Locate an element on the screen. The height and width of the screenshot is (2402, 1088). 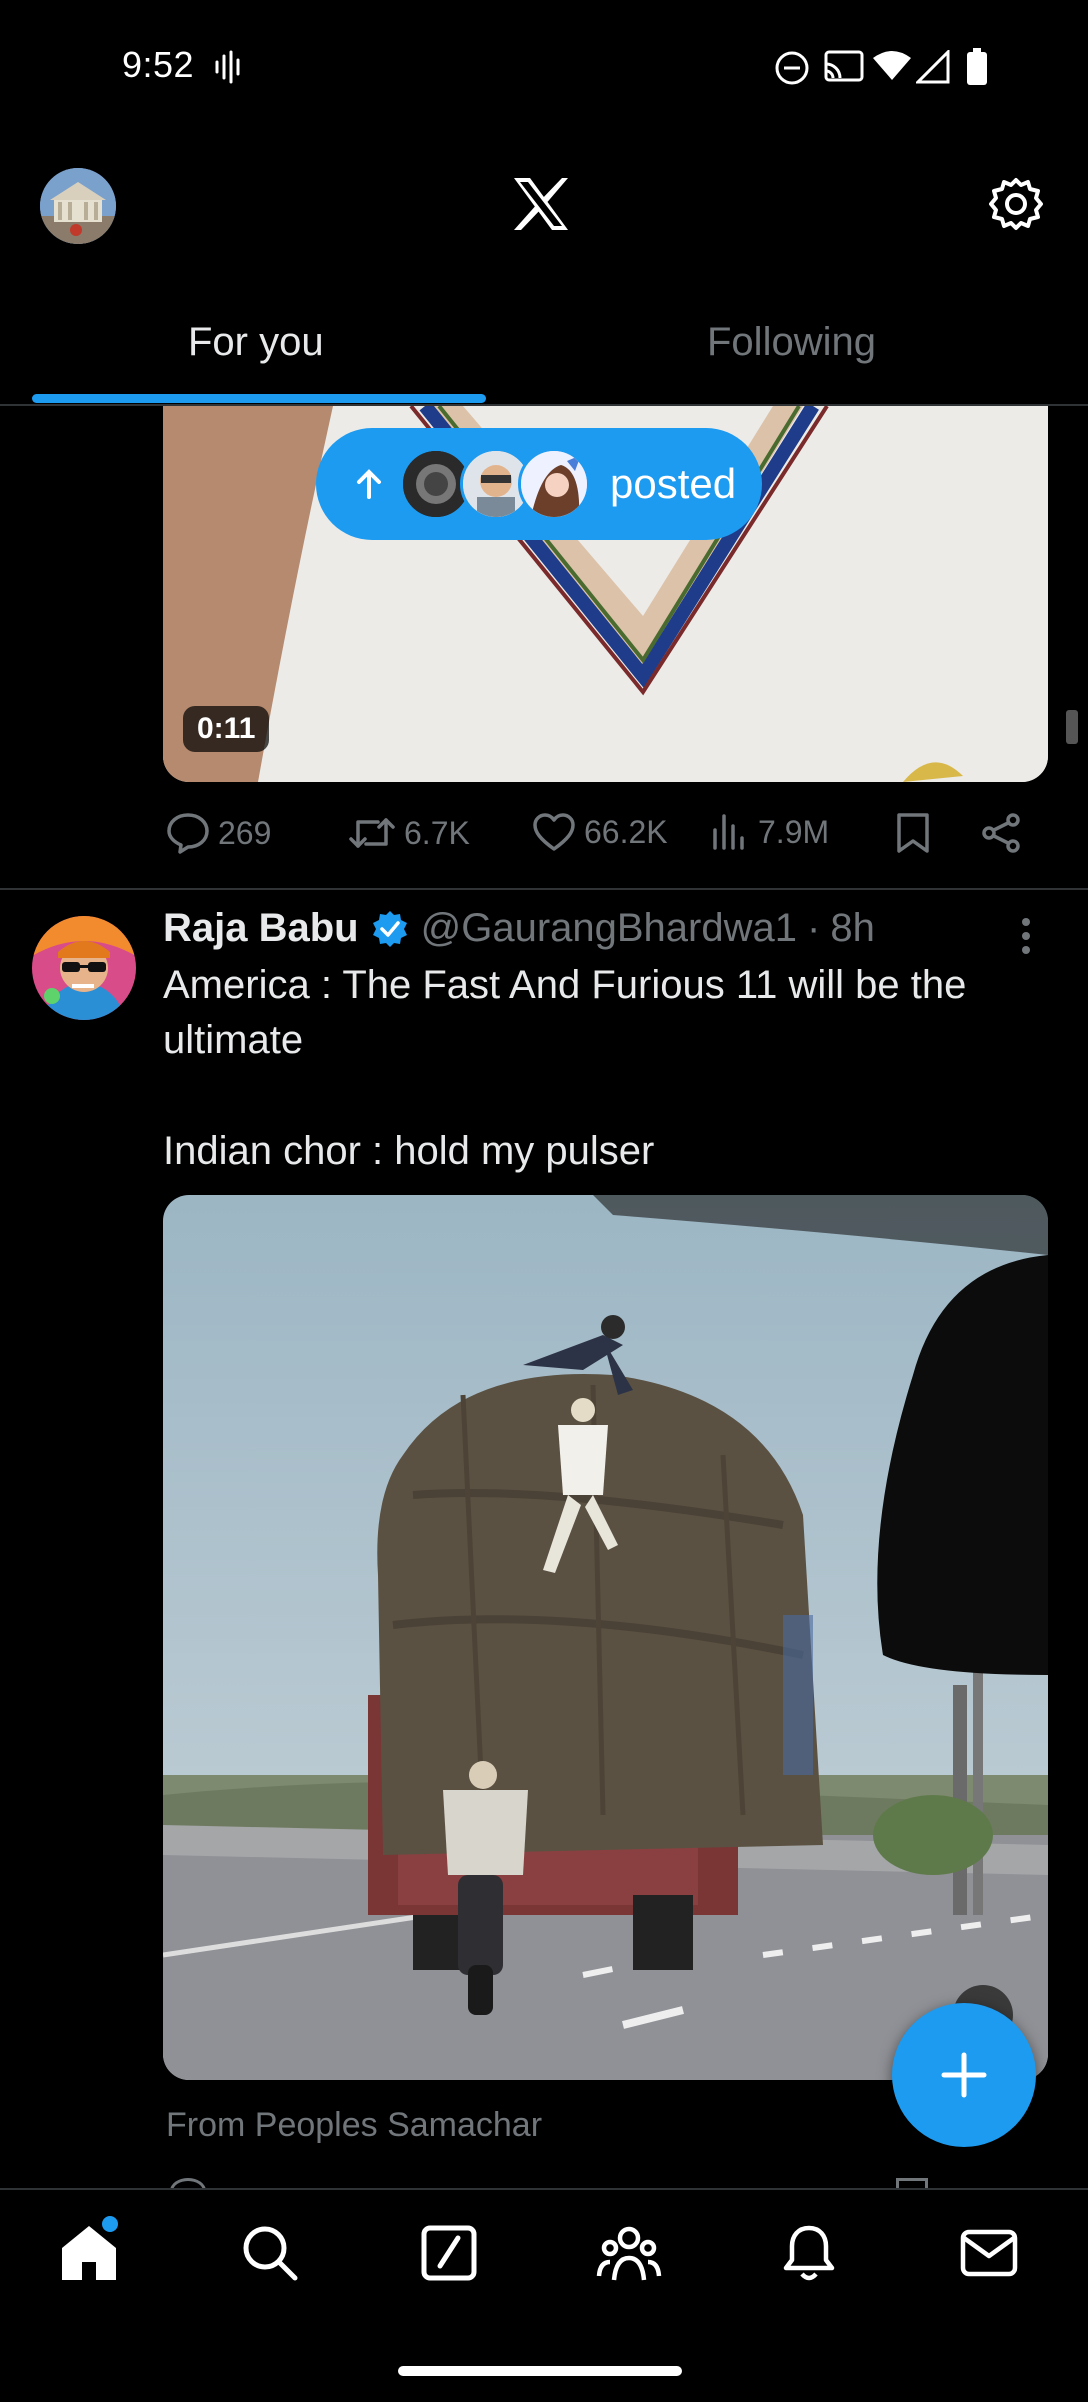
share-icon is located at coordinates (1001, 833).